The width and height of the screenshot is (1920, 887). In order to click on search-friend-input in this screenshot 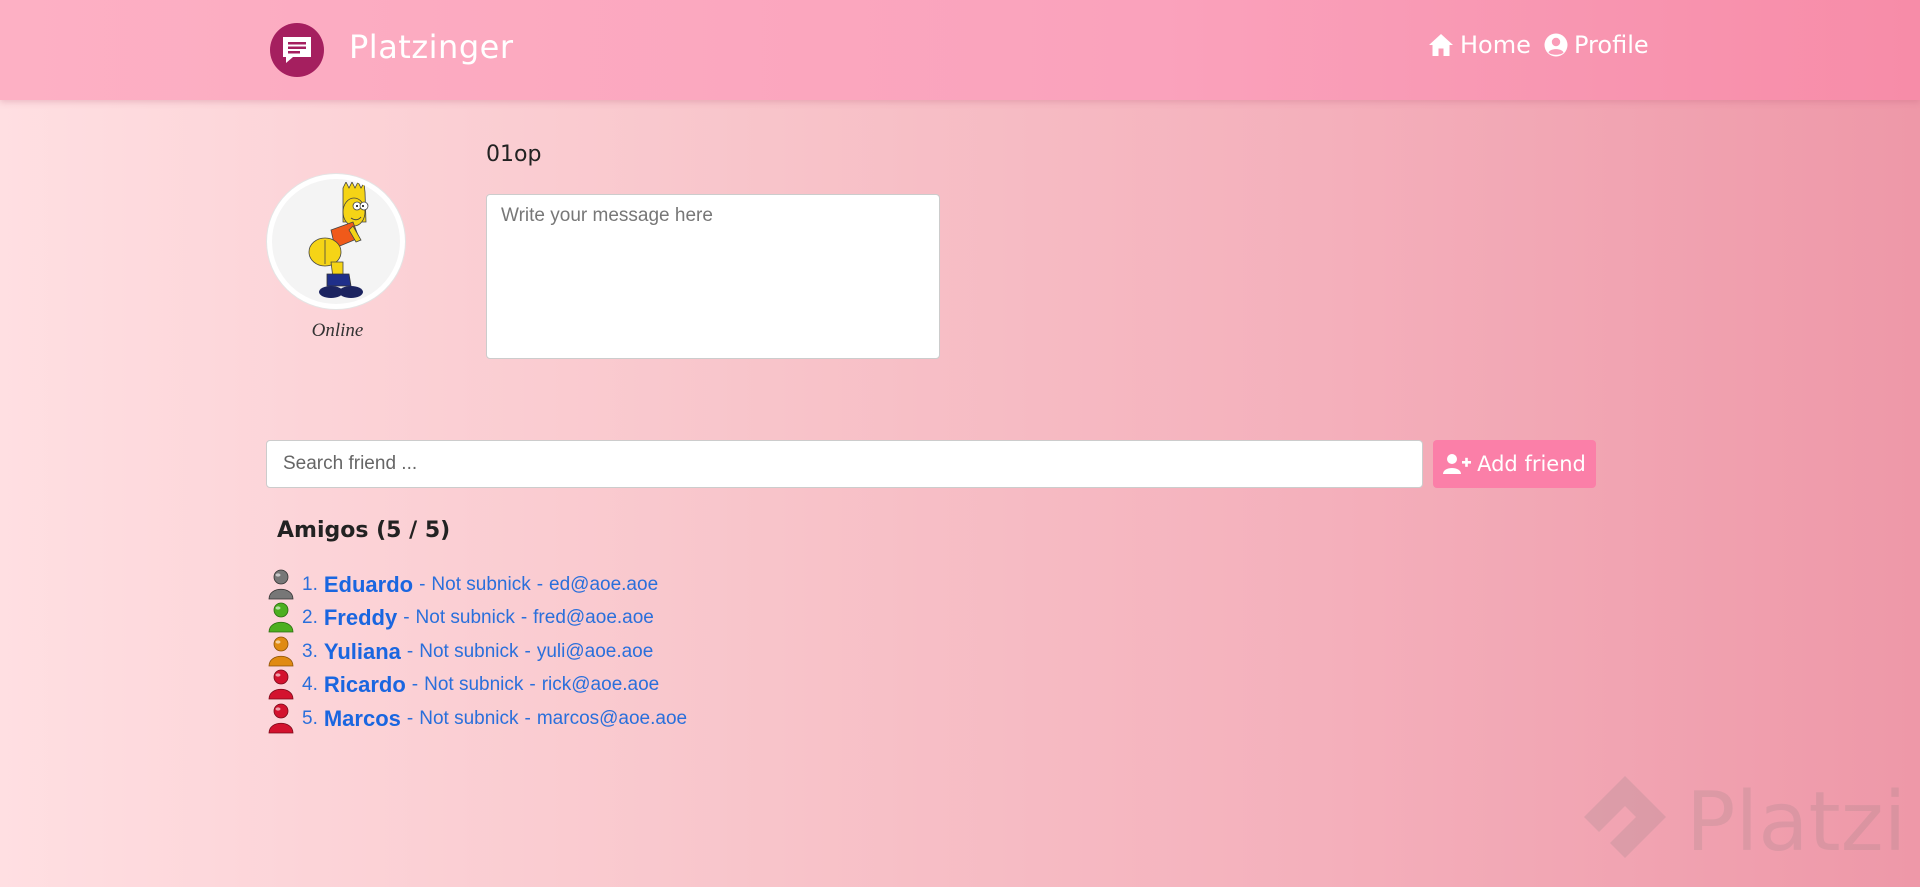, I will do `click(844, 464)`.